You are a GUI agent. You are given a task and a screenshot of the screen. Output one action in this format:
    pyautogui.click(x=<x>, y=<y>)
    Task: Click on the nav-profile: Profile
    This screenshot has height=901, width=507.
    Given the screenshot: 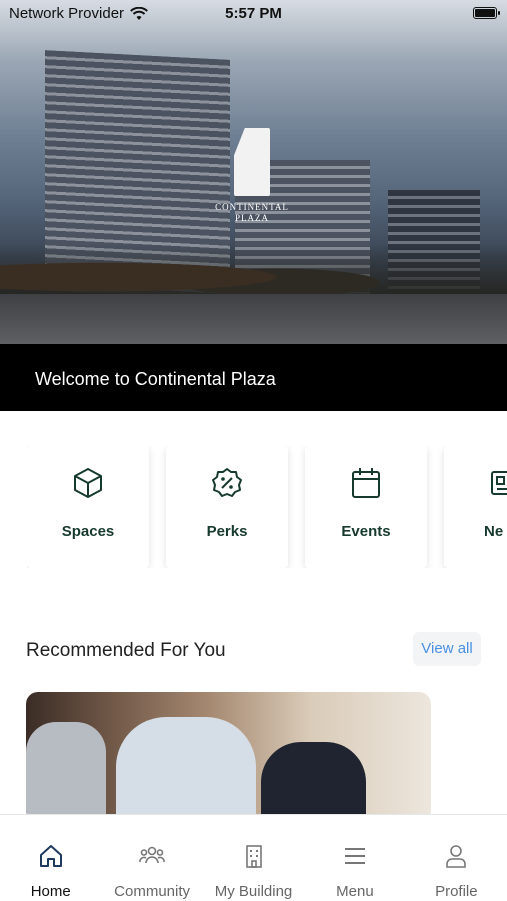 What is the action you would take?
    pyautogui.click(x=456, y=858)
    